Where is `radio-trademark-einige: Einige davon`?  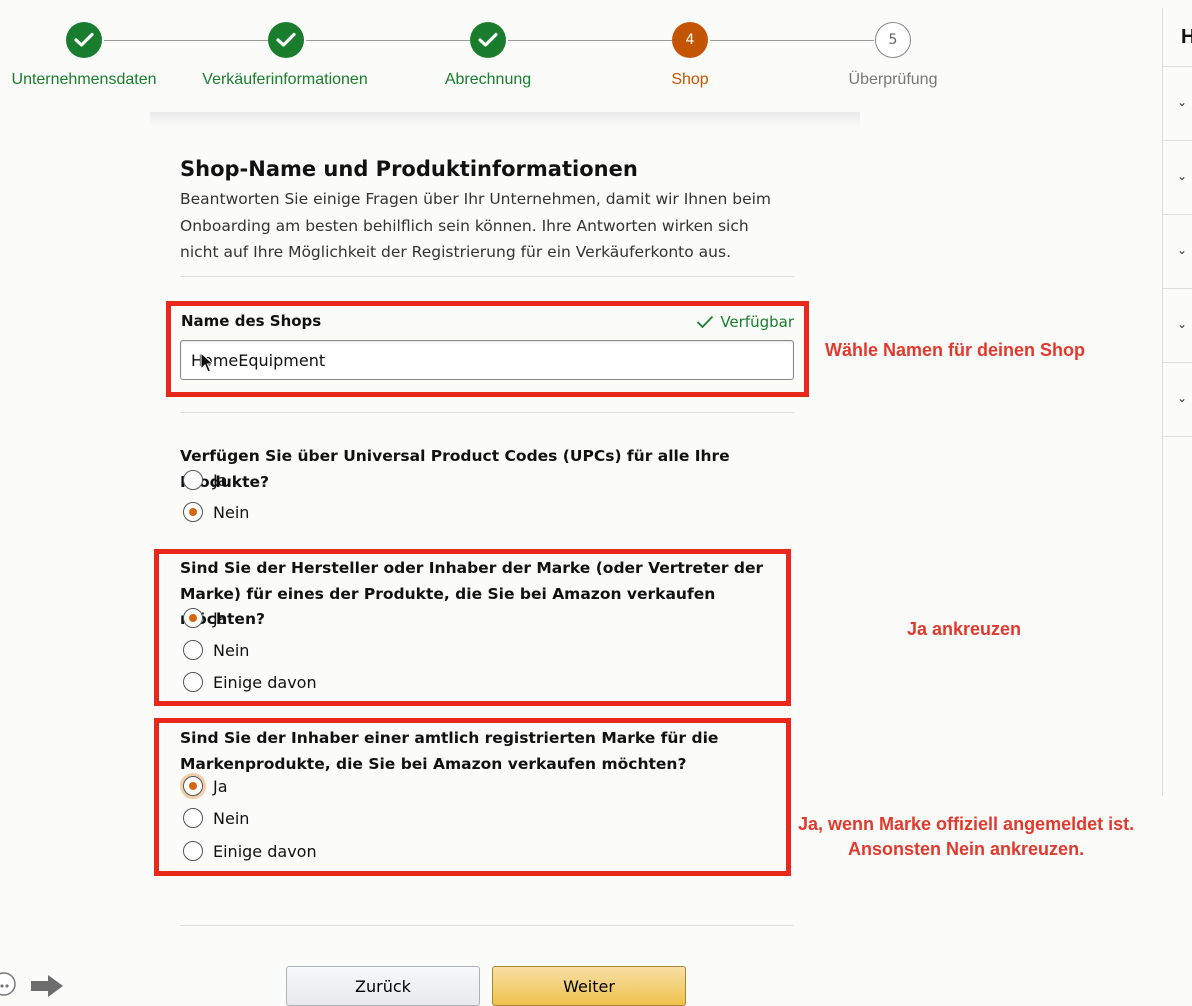
radio-trademark-einige: Einige davon is located at coordinates (250, 851).